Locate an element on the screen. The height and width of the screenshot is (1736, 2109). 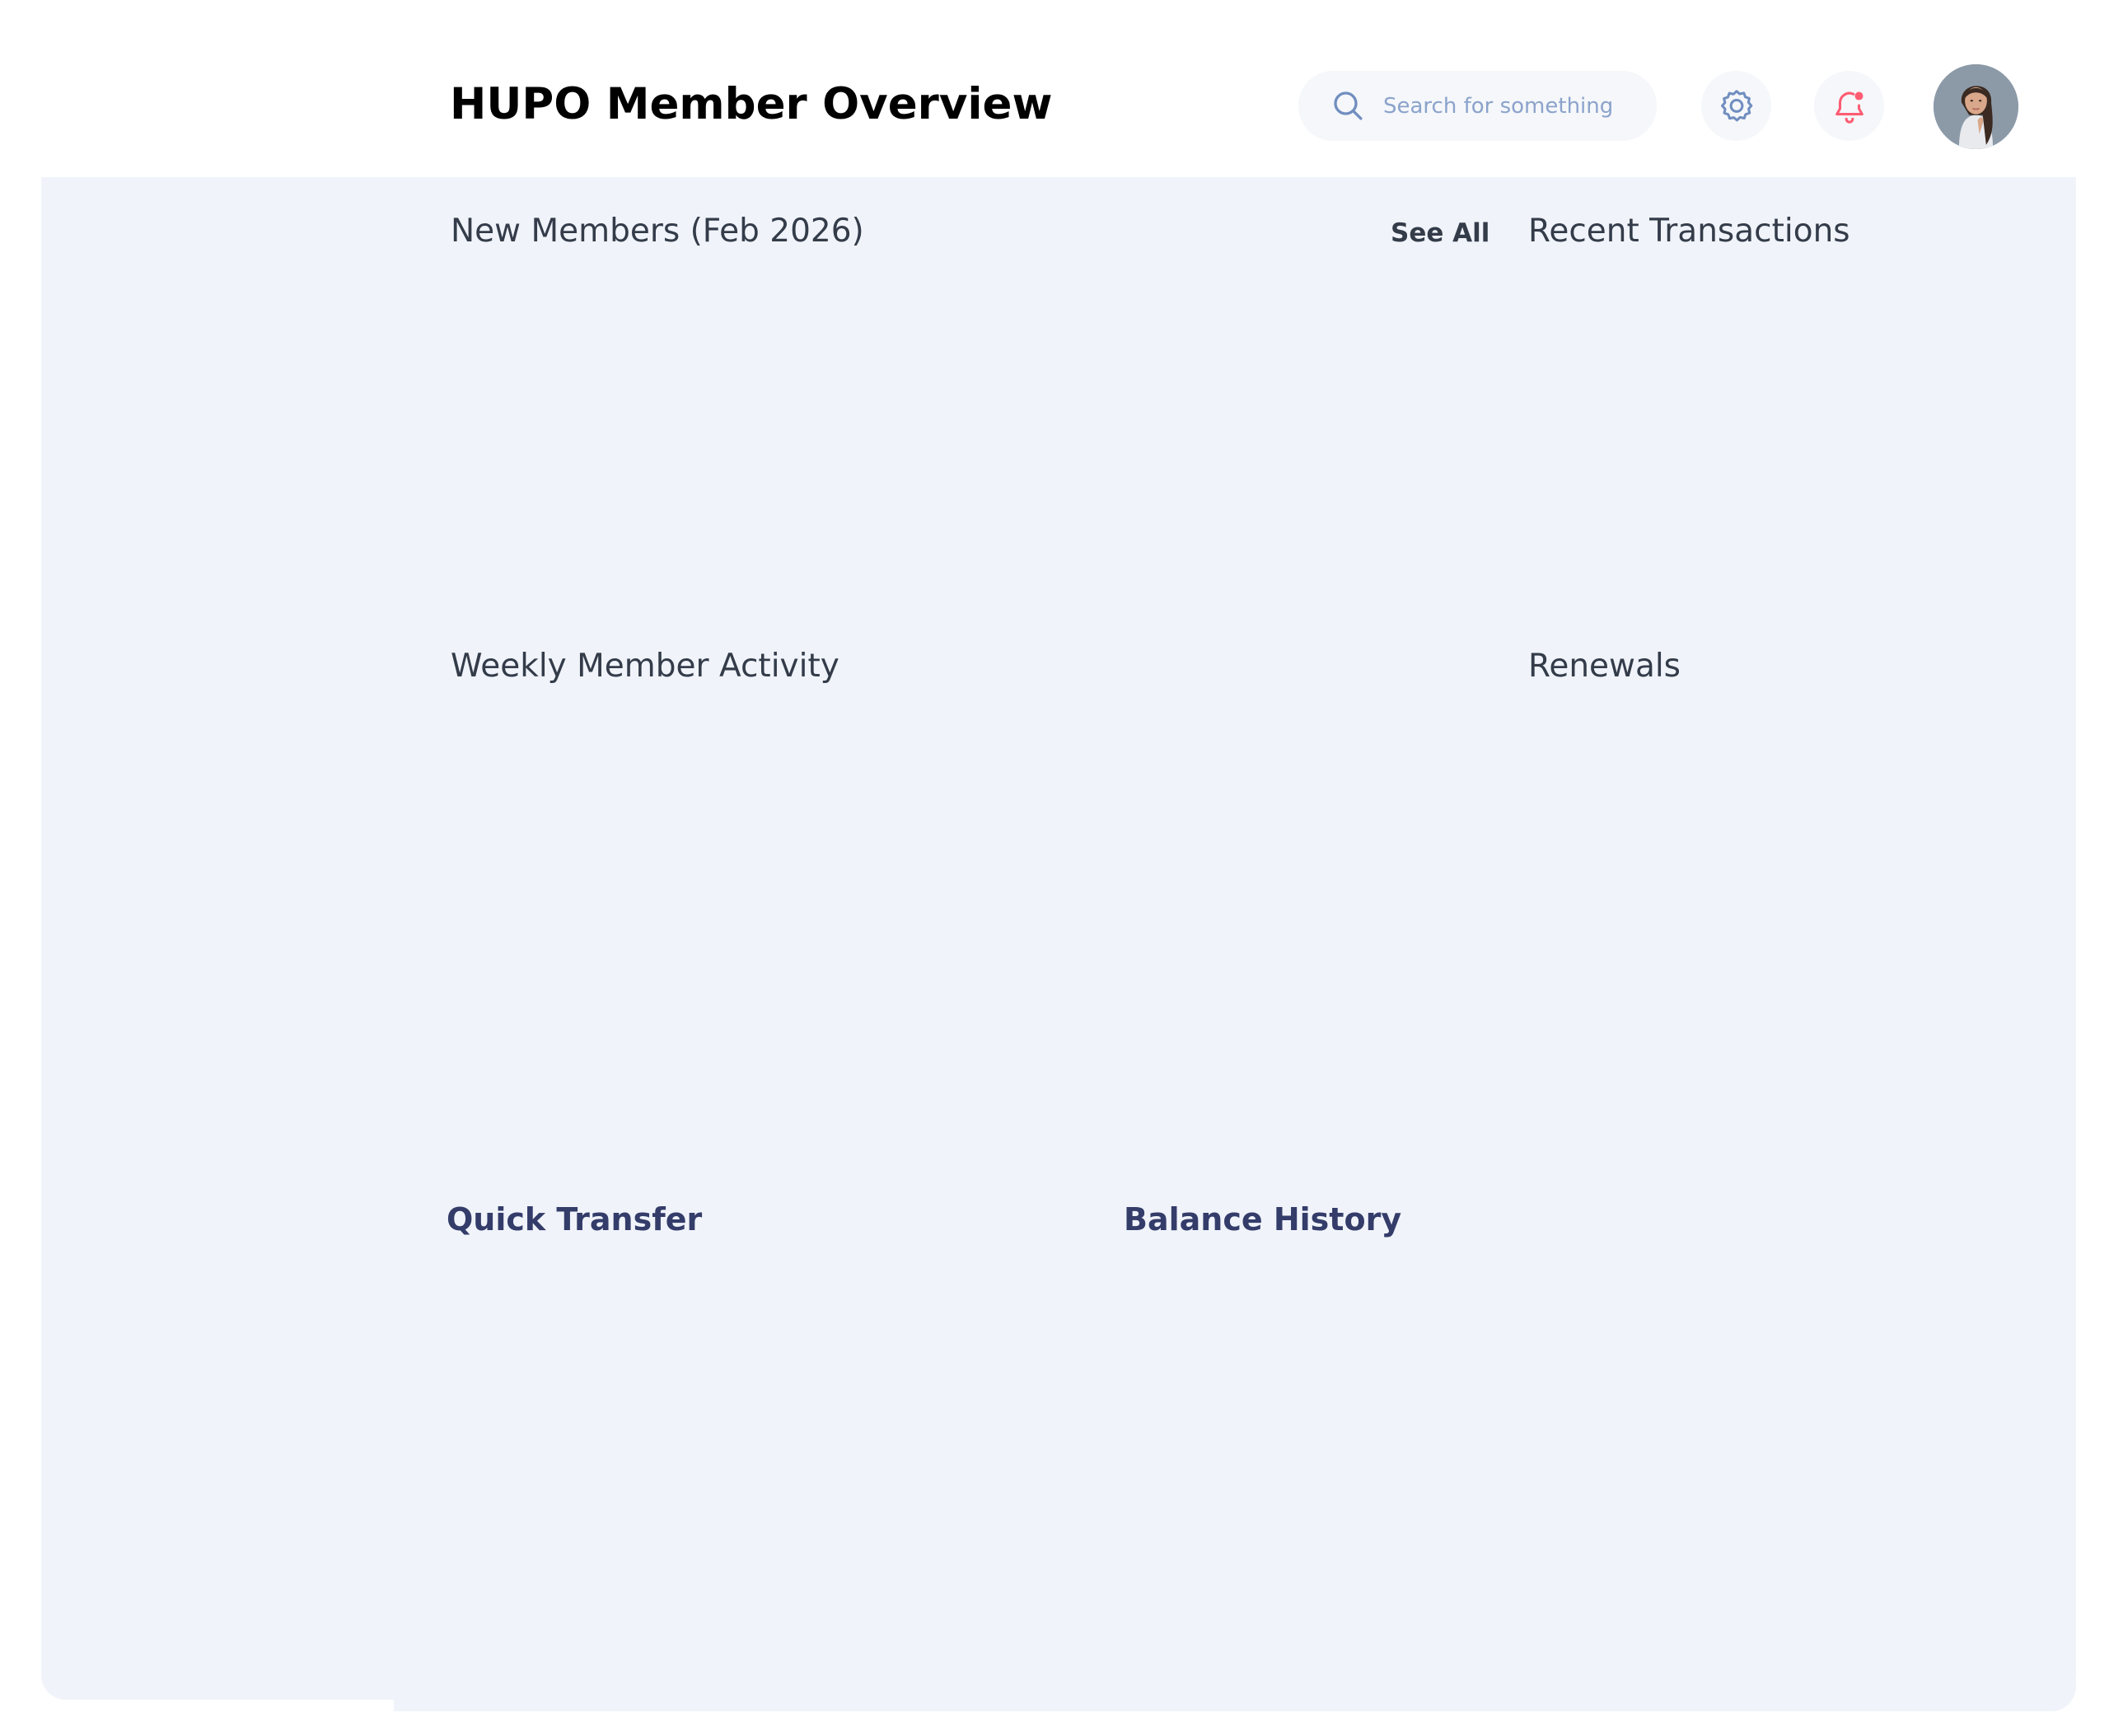
avatar is located at coordinates (1976, 106).